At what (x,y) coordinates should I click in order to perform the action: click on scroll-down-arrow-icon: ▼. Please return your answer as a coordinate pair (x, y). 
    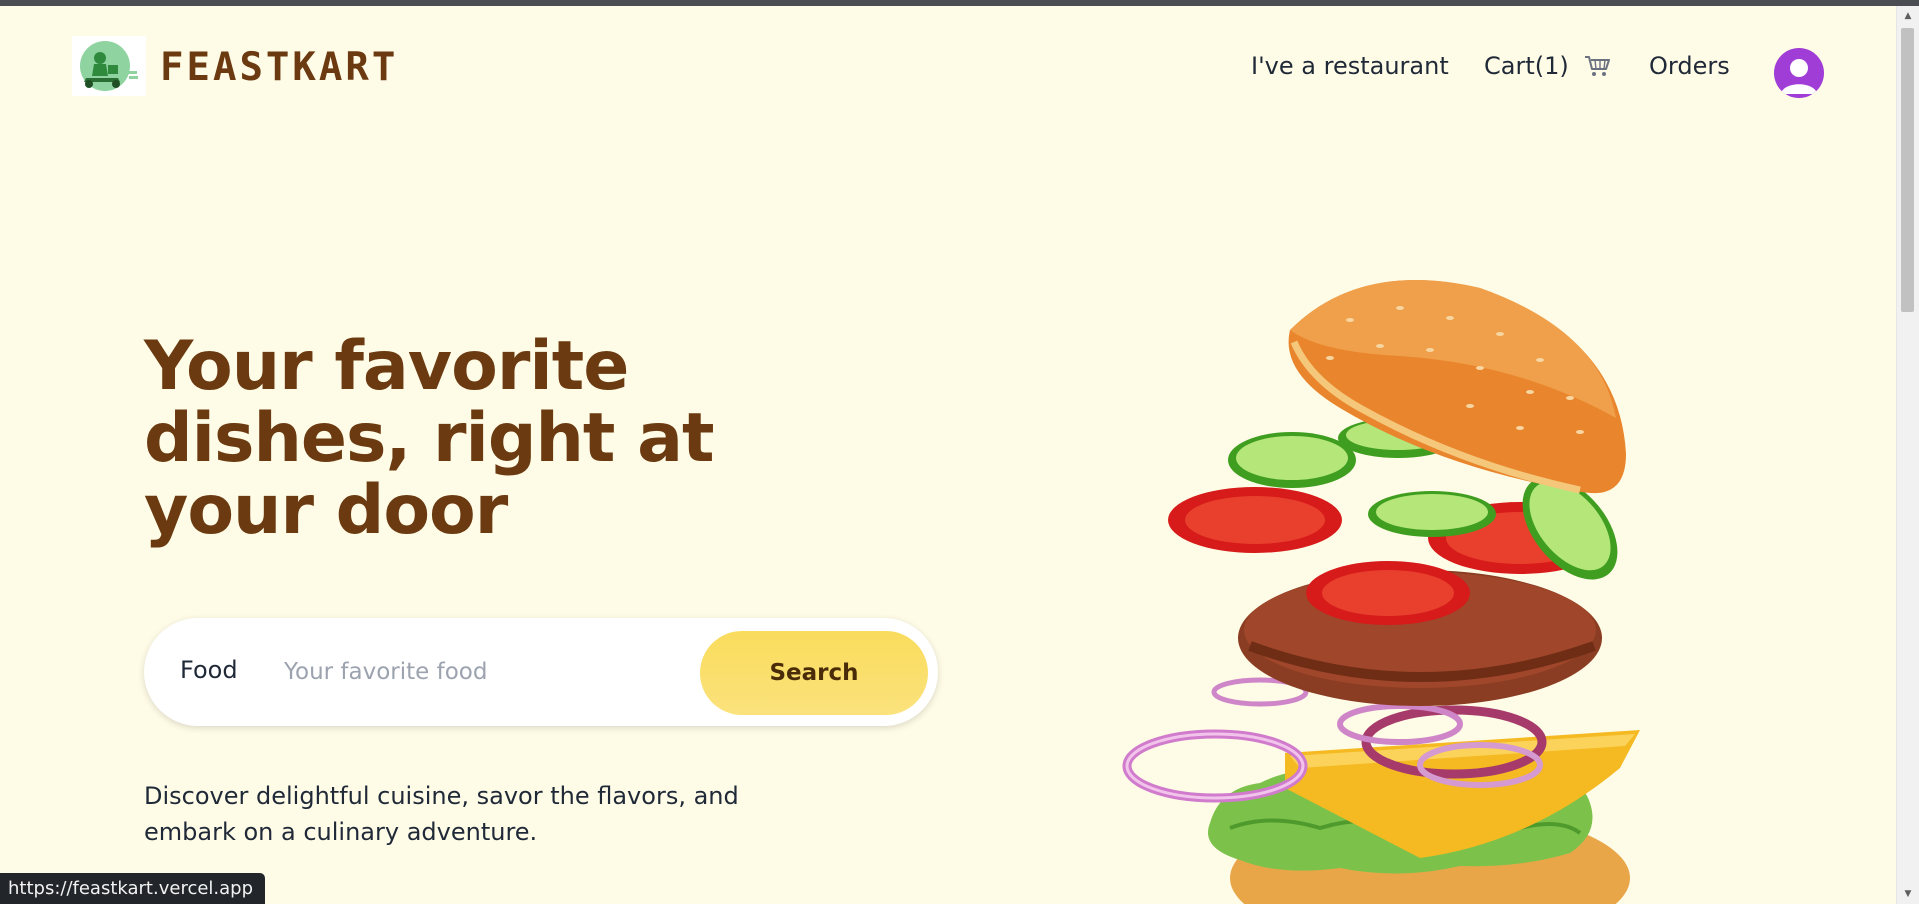
    Looking at the image, I should click on (1908, 894).